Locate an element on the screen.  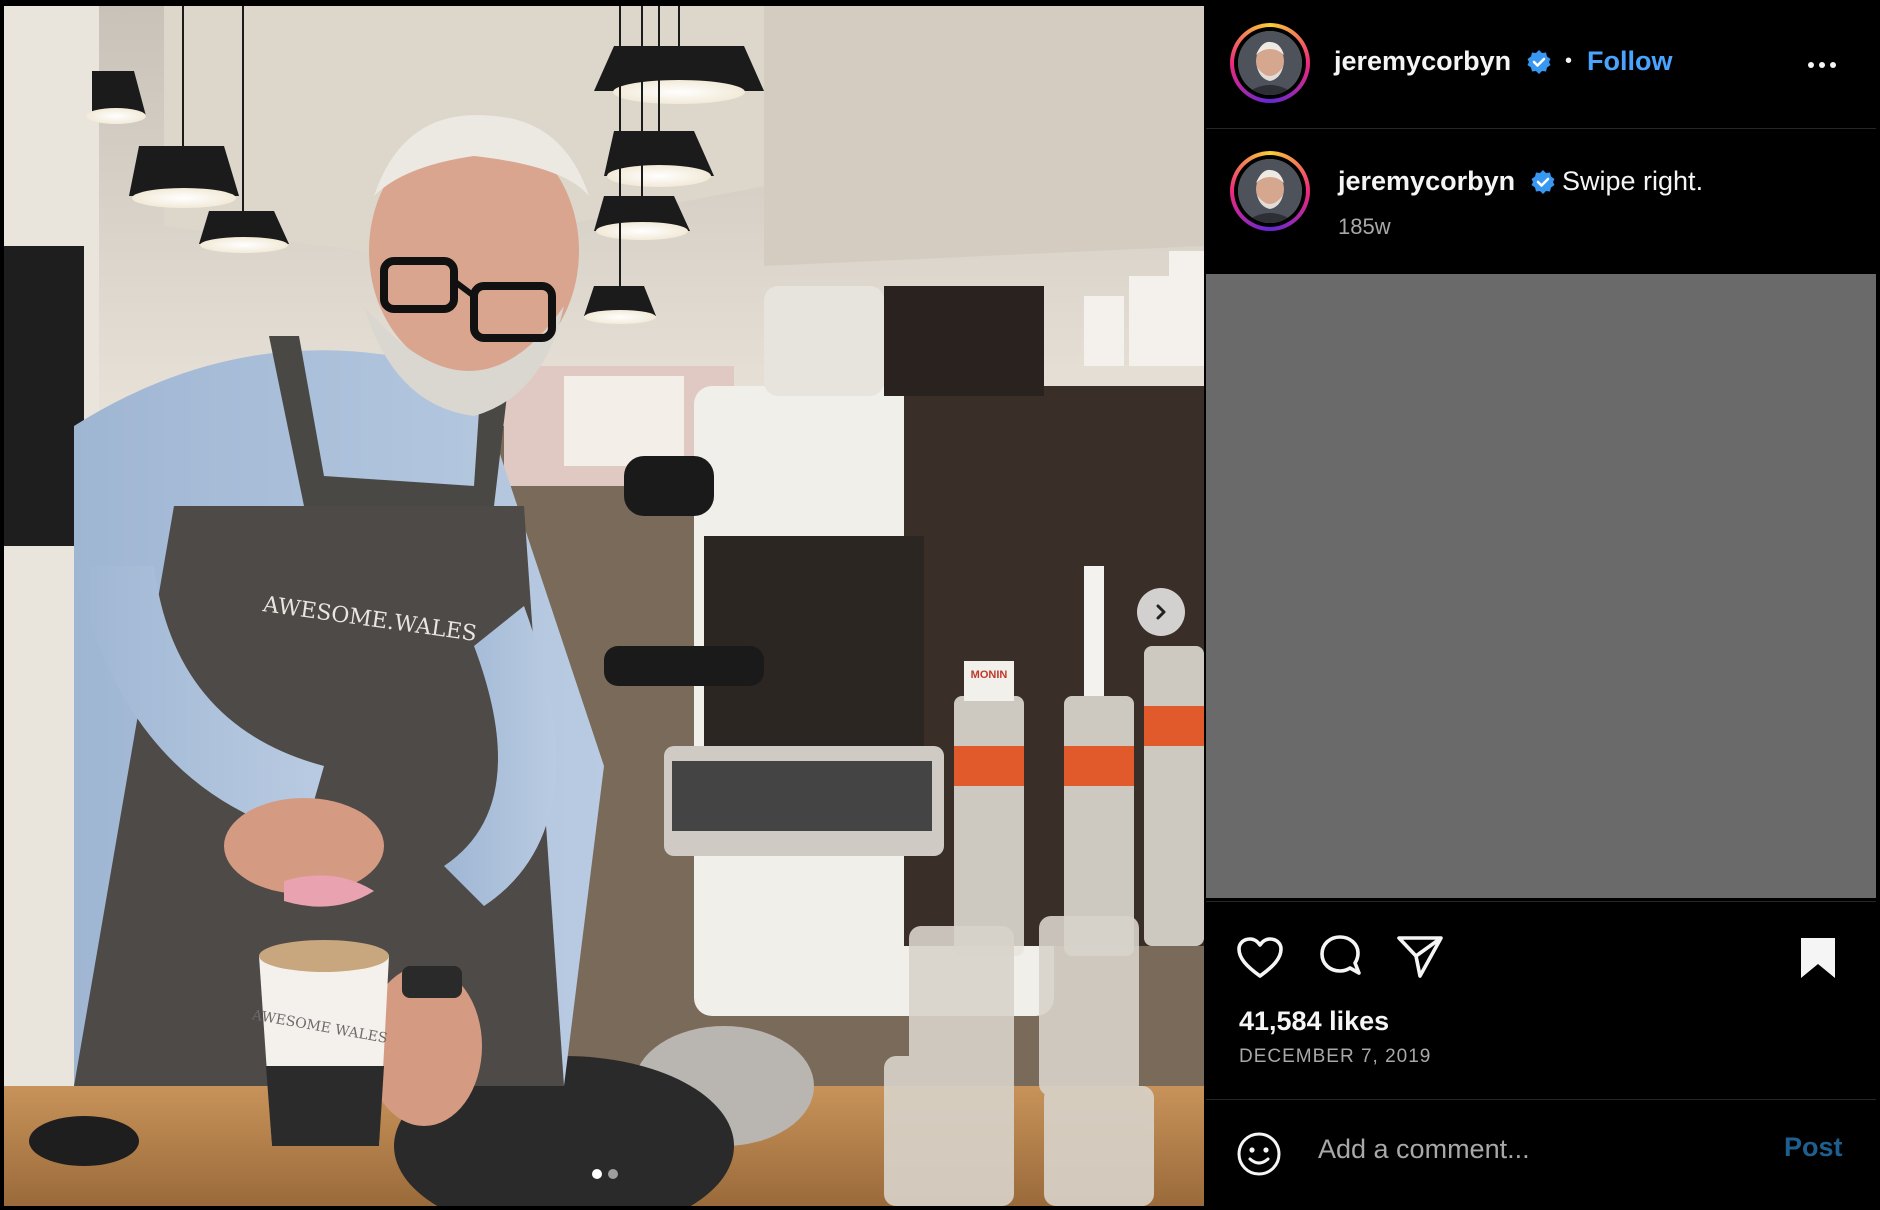
share-button is located at coordinates (1420, 959).